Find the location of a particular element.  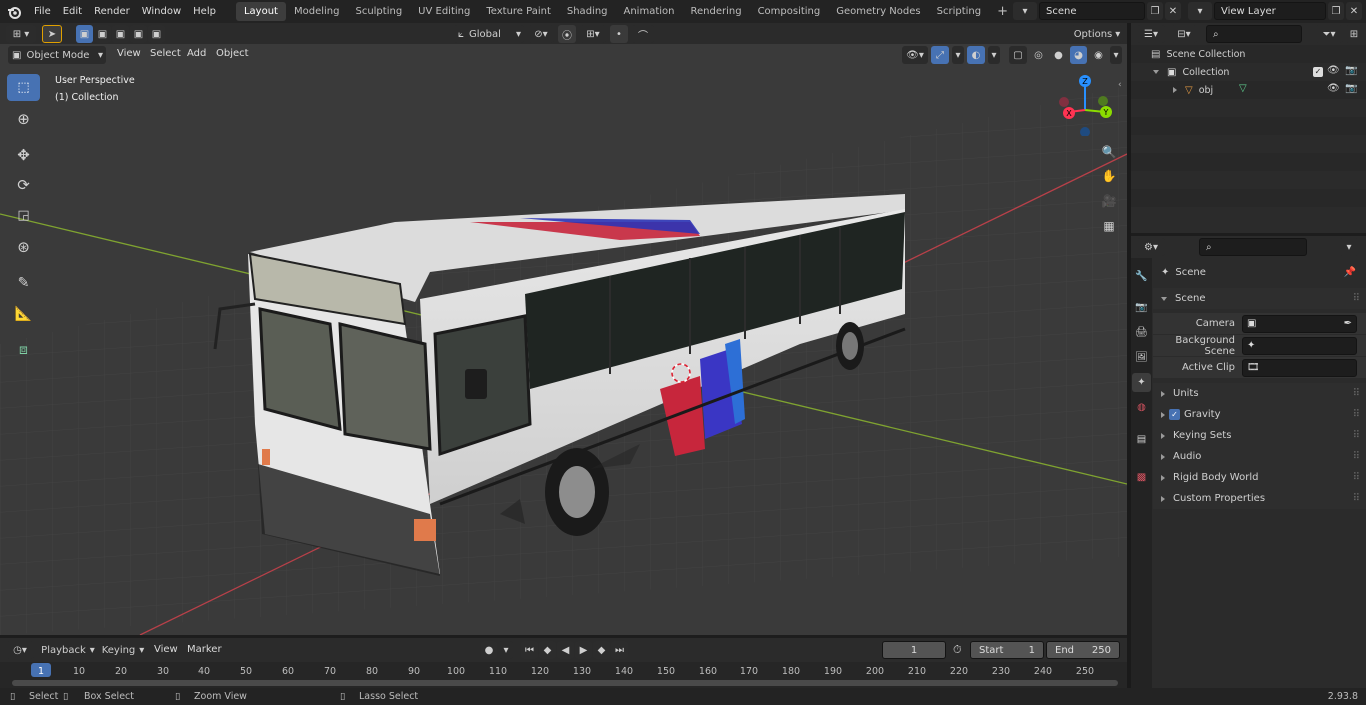

section-units: Units ⠿ is located at coordinates (1259, 393).